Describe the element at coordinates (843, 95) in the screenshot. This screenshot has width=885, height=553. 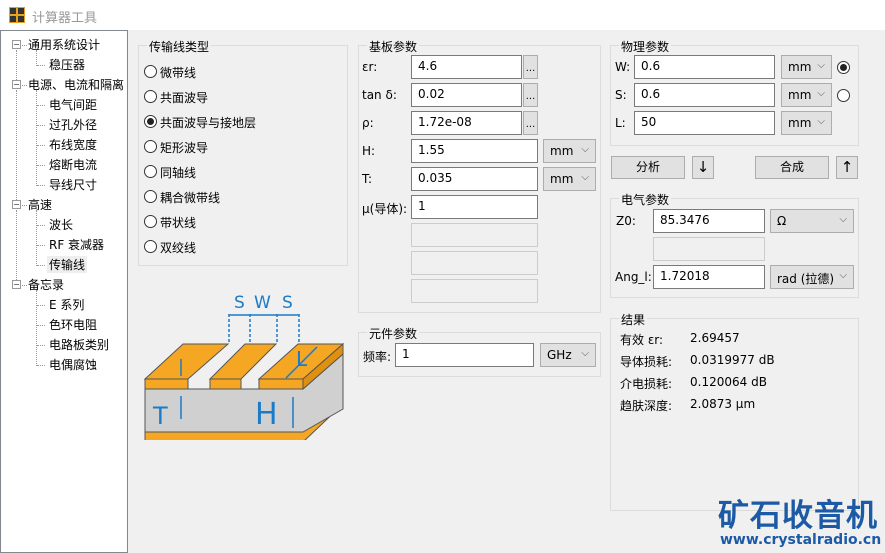
I see `radio-solve-s` at that location.